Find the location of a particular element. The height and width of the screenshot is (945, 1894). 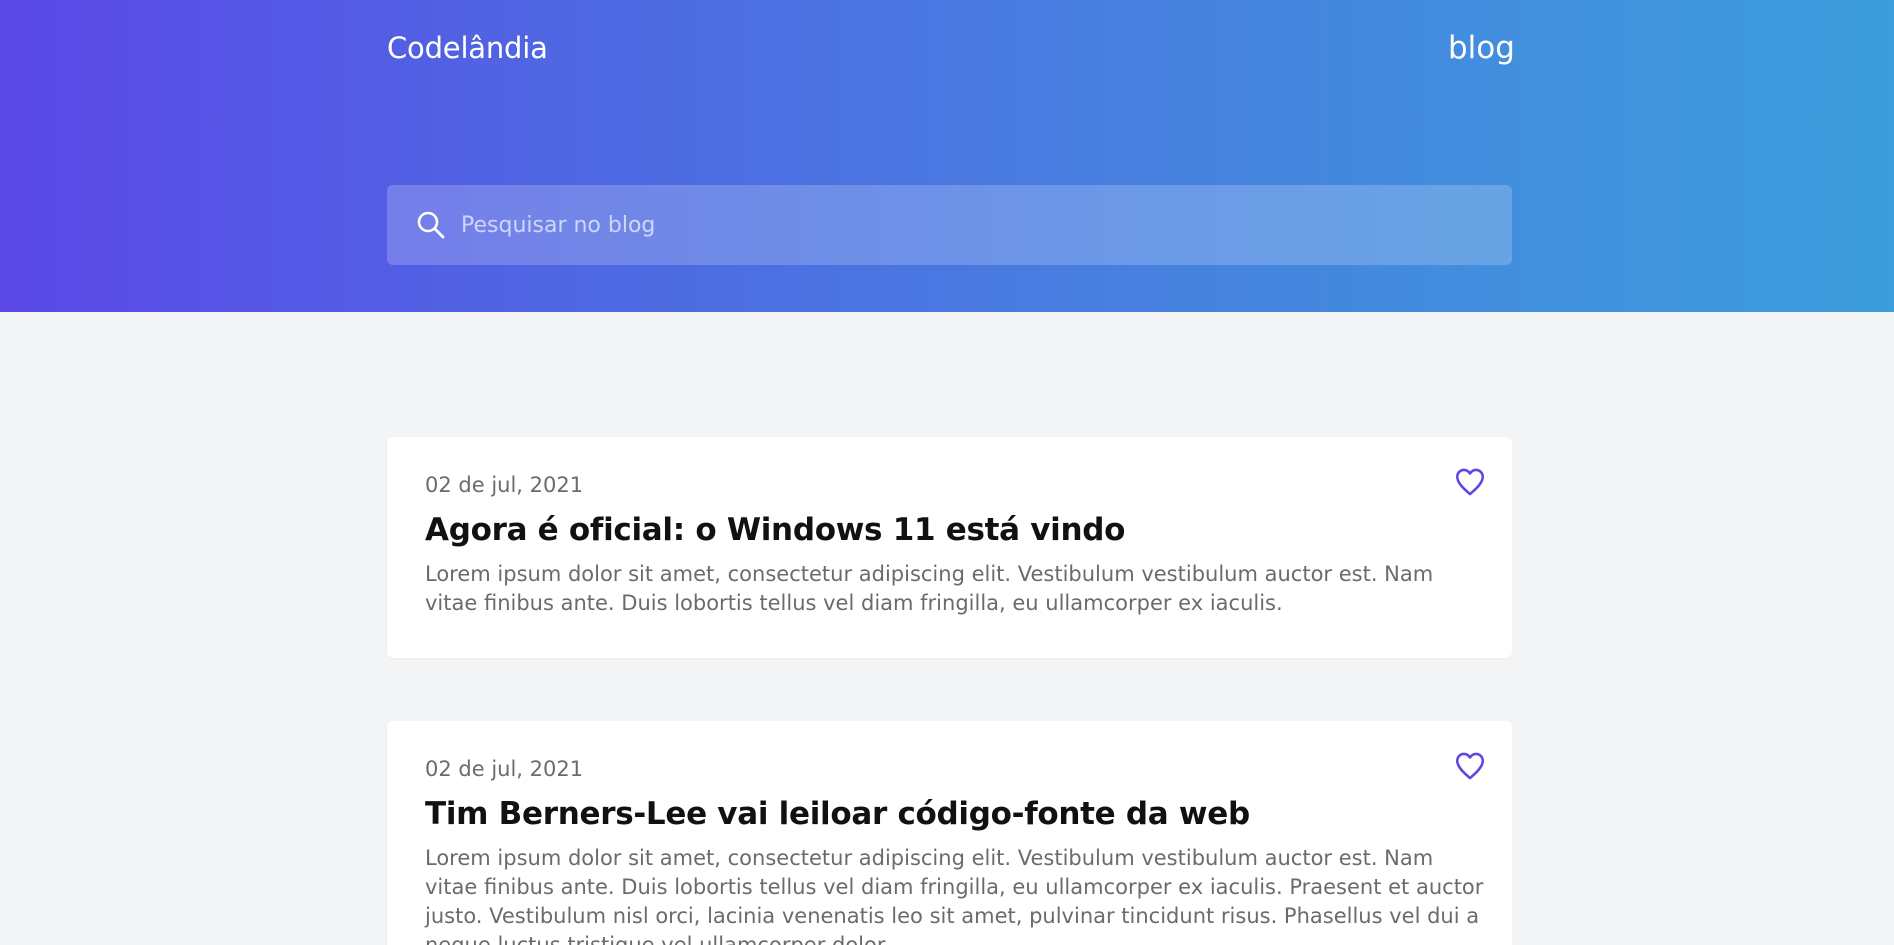

search-icon is located at coordinates (431, 225).